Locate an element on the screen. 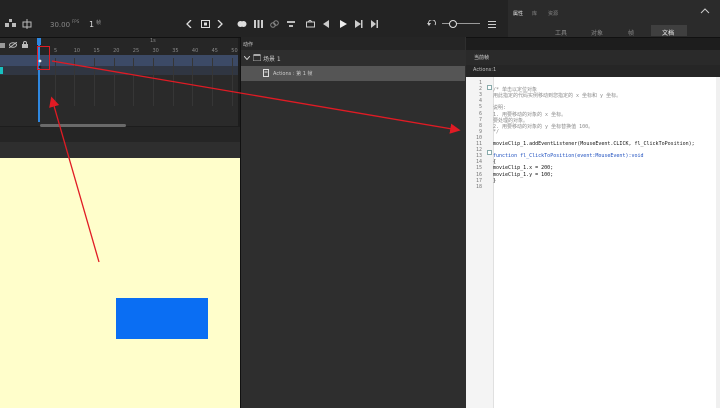 Image resolution: width=720 pixels, height=408 pixels. annotation-arrow-to-code is located at coordinates (256, 97).